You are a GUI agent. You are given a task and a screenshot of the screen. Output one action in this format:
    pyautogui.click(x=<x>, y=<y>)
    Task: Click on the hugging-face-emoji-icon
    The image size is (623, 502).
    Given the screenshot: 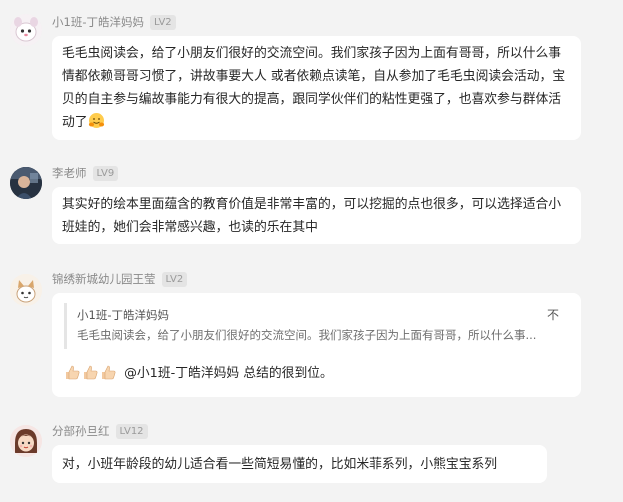 What is the action you would take?
    pyautogui.click(x=96, y=120)
    